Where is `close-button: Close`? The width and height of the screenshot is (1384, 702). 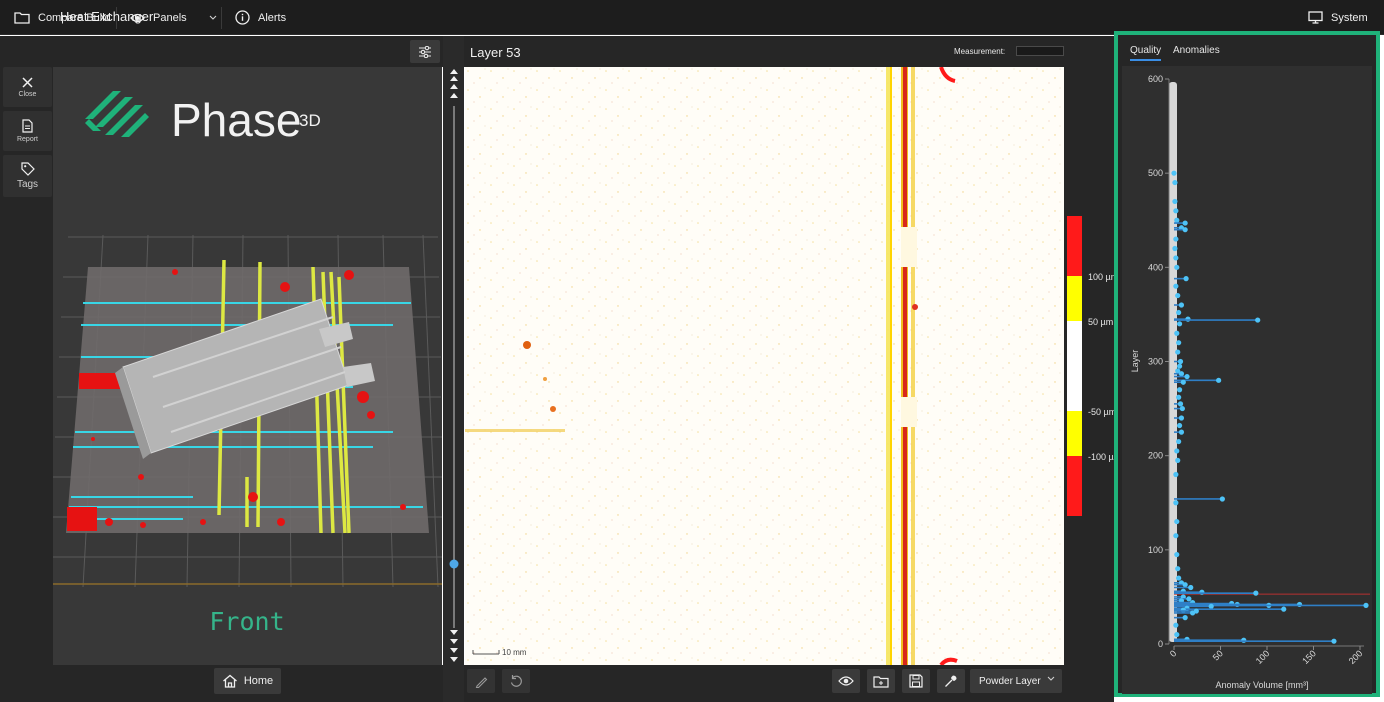 close-button: Close is located at coordinates (27, 87).